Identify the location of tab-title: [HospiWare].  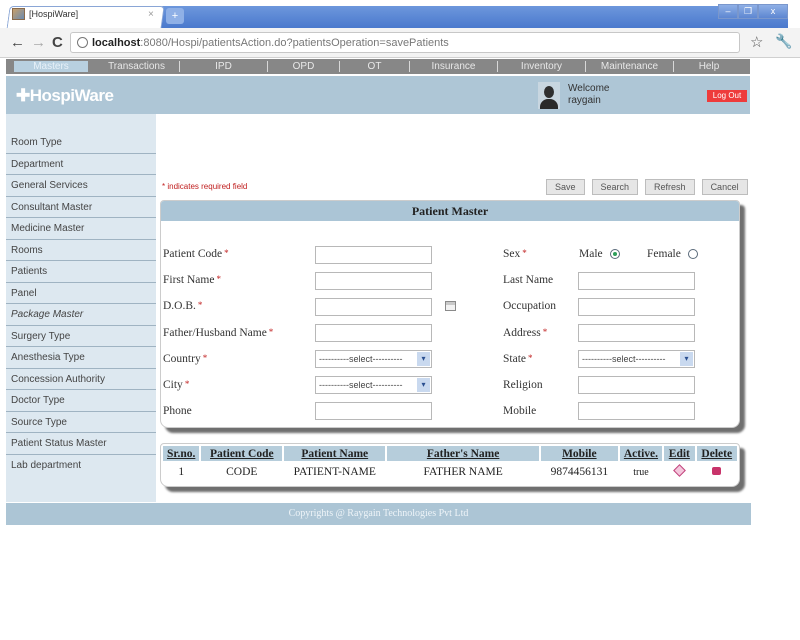
(54, 14).